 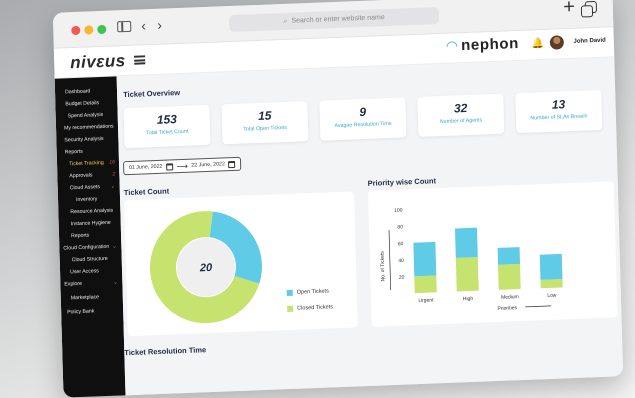 What do you see at coordinates (591, 7) in the screenshot?
I see `tab-overview-icon` at bounding box center [591, 7].